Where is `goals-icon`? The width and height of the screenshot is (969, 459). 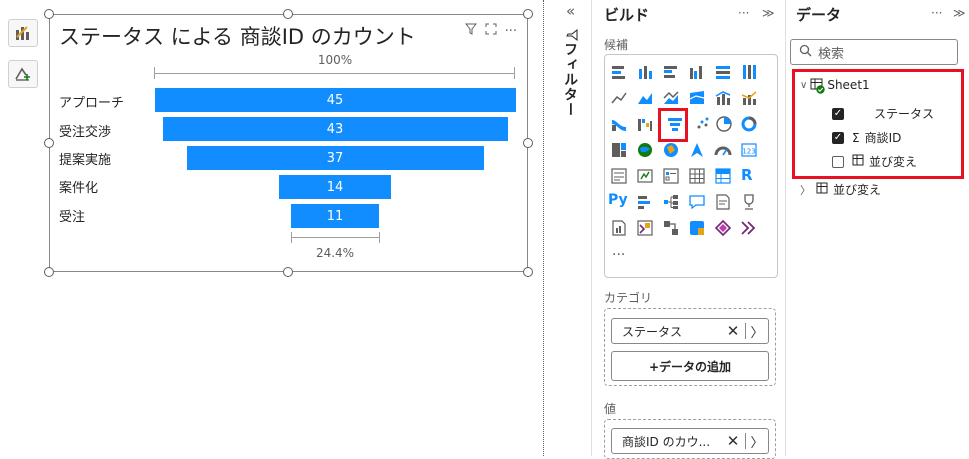
goals-icon is located at coordinates (749, 202).